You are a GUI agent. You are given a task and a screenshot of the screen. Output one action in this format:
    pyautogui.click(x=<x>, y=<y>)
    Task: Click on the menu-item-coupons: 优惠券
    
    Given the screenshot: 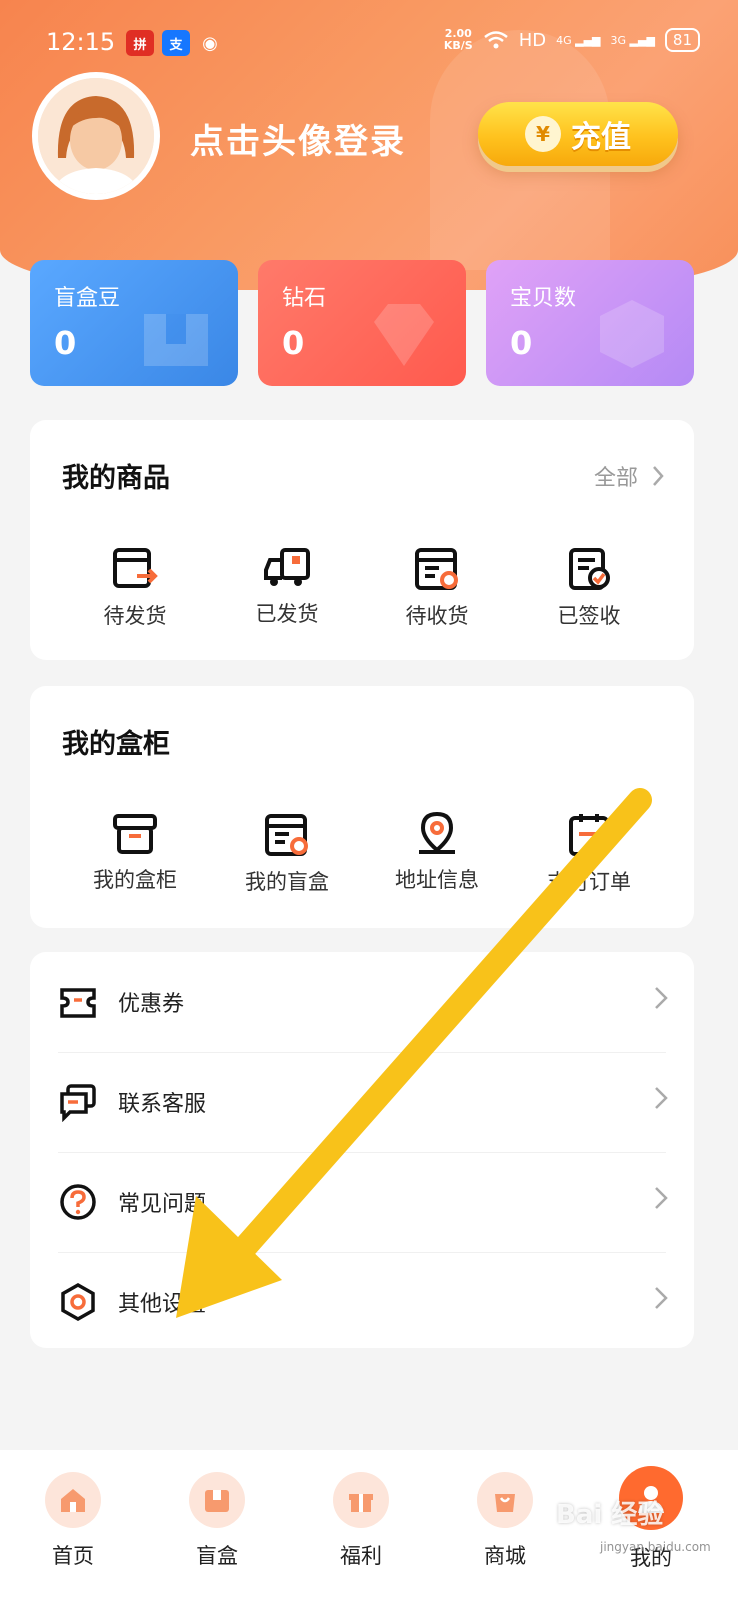 What is the action you would take?
    pyautogui.click(x=362, y=1002)
    